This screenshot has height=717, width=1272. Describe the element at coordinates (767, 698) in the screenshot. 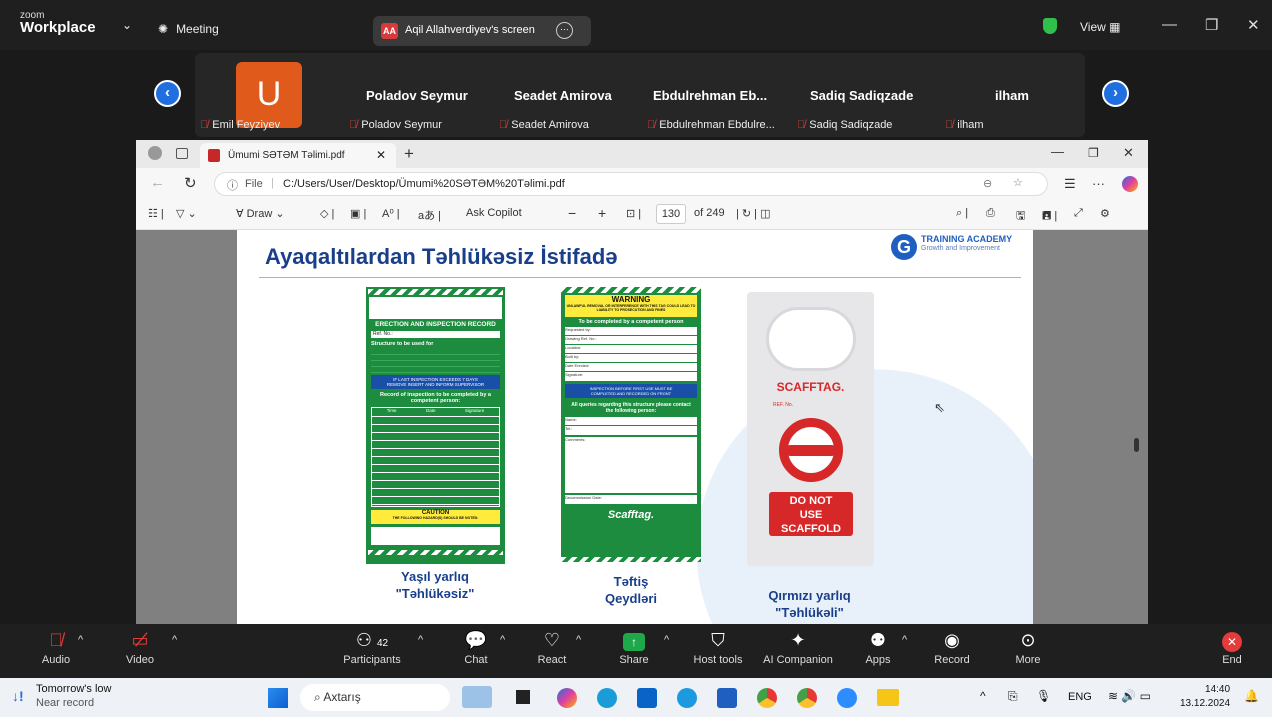

I see `chrome-icon` at that location.